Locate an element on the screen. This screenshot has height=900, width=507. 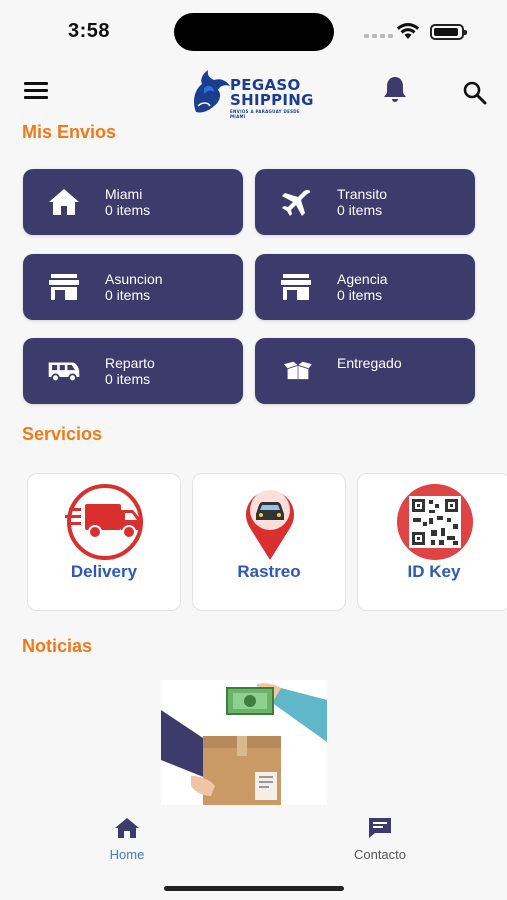
news-section-title: Noticias is located at coordinates (57, 646).